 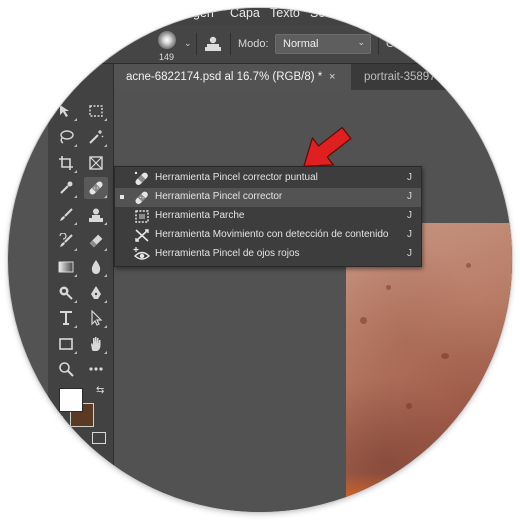 I want to click on eyedropper-icon, so click(x=66, y=187).